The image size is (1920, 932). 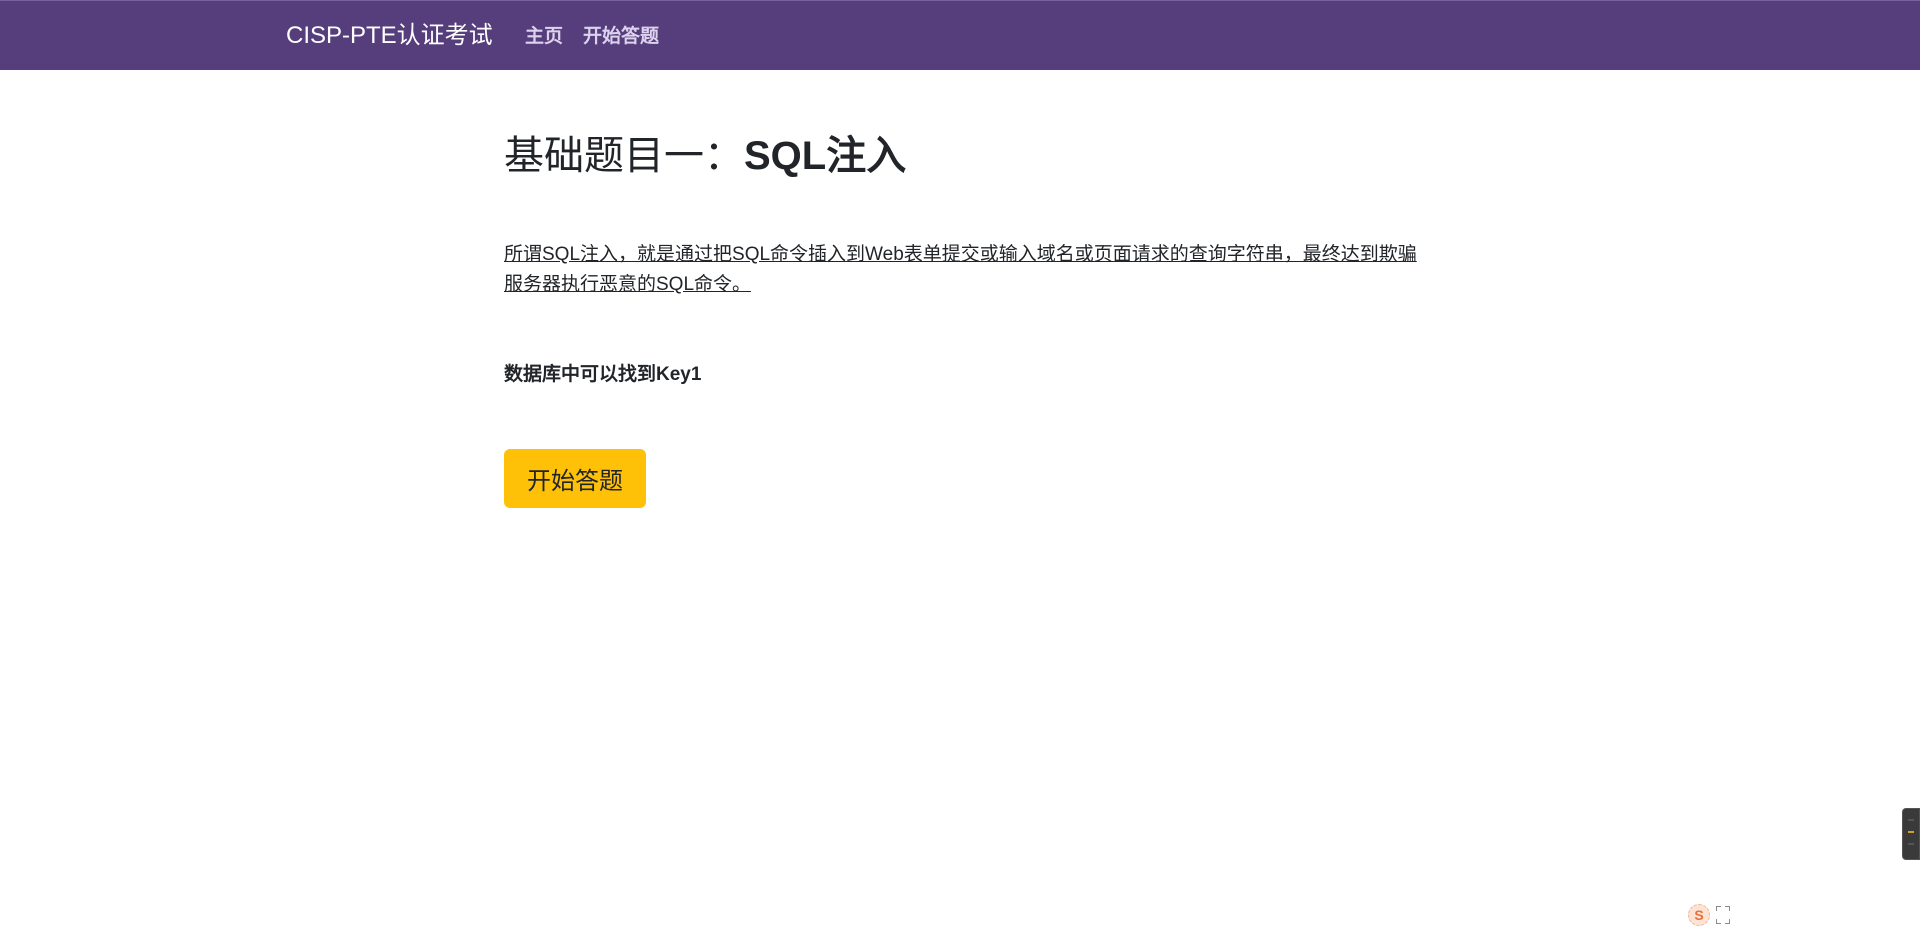 What do you see at coordinates (621, 37) in the screenshot?
I see `nav-link-start-quiz: 开始答题` at bounding box center [621, 37].